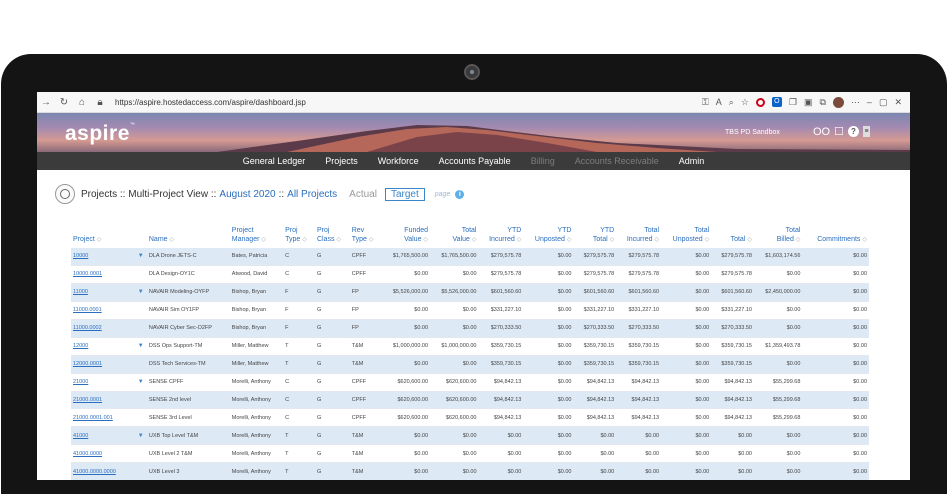 This screenshot has height=494, width=948. Describe the element at coordinates (103, 471) in the screenshot. I see `project-link: 41000.0000.0000` at that location.